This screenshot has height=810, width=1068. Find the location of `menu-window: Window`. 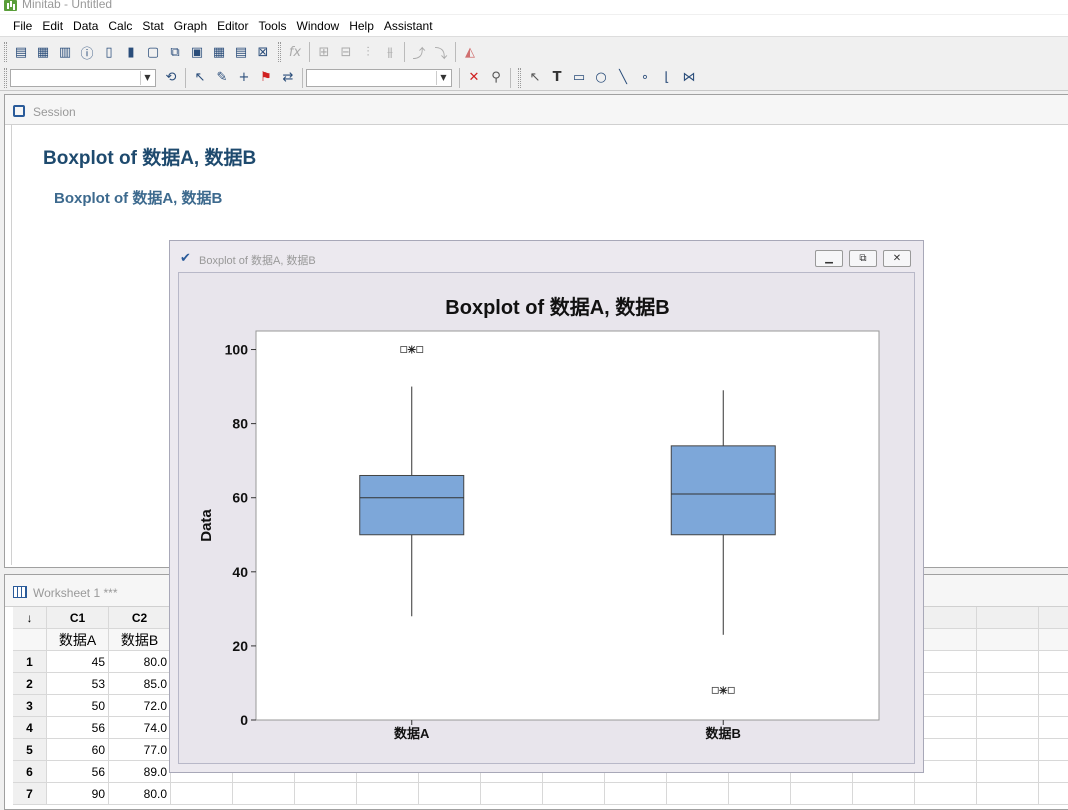

menu-window: Window is located at coordinates (318, 26).